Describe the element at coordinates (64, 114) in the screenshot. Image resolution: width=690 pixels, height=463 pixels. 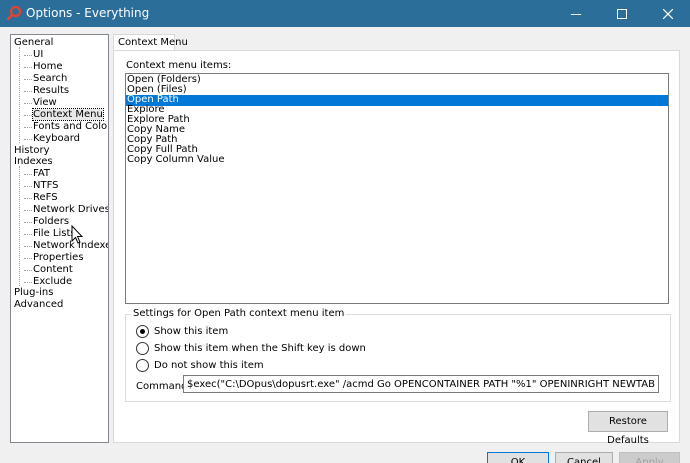
I see `tree-item-context-menu: Context Menu` at that location.